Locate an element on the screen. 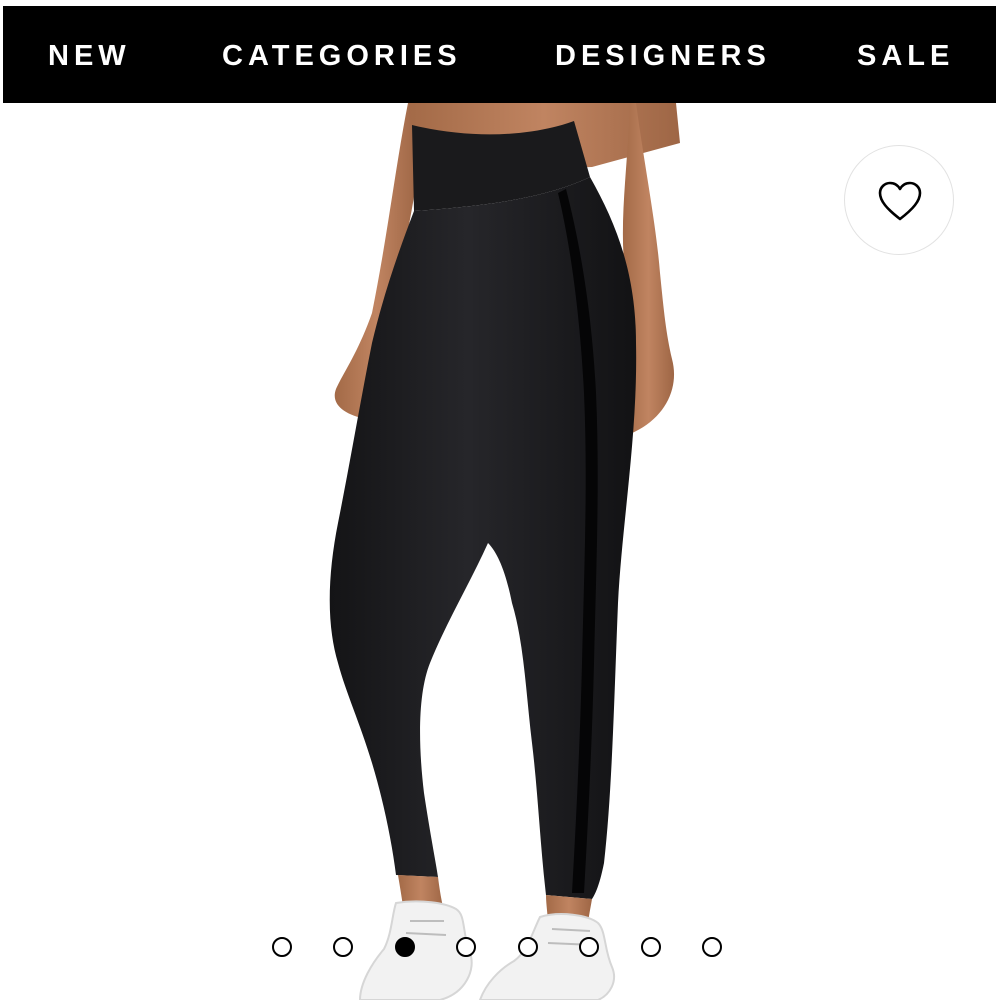 This screenshot has width=1000, height=1000. nav-item-sale: SALE is located at coordinates (905, 54).